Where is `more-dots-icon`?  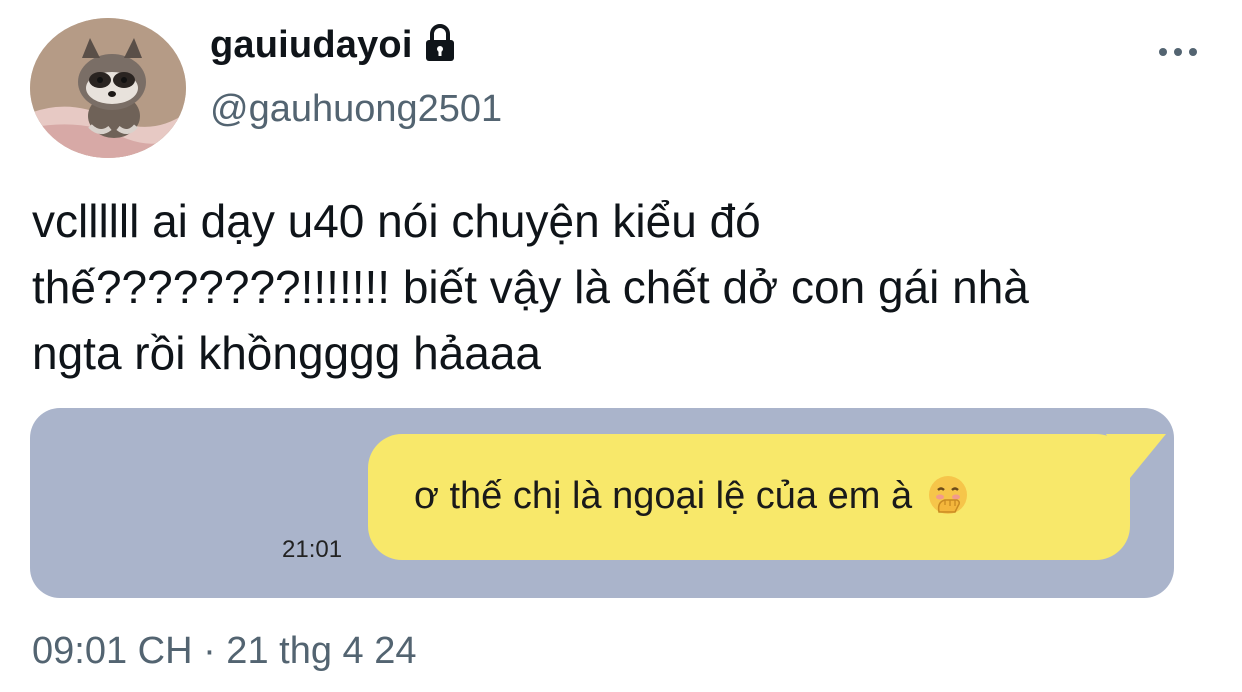 more-dots-icon is located at coordinates (1178, 52).